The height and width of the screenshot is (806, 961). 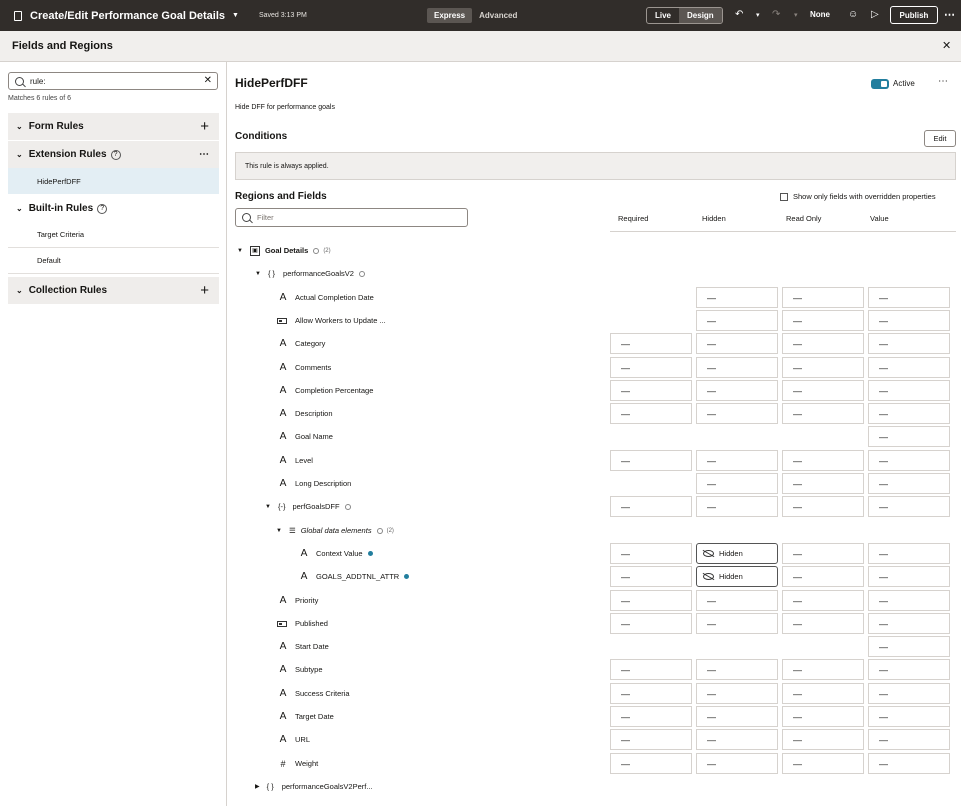 I want to click on form-rules-group: ⌄ Form Rules +, so click(x=113, y=126).